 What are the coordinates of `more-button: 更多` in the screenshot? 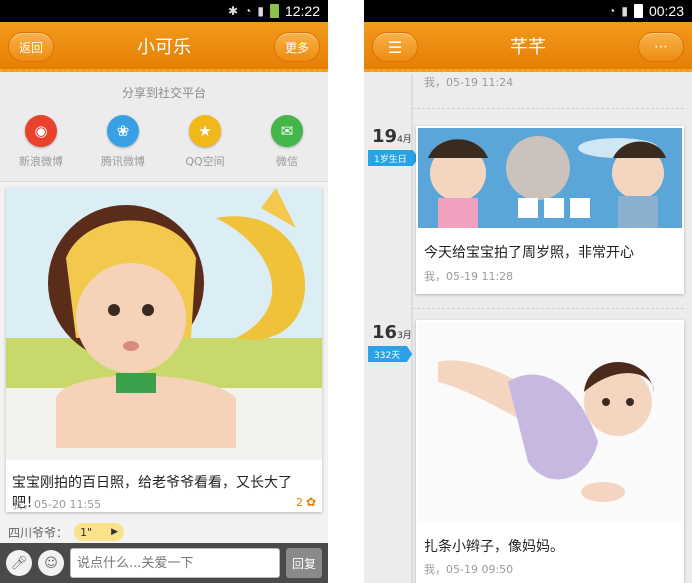 It's located at (297, 47).